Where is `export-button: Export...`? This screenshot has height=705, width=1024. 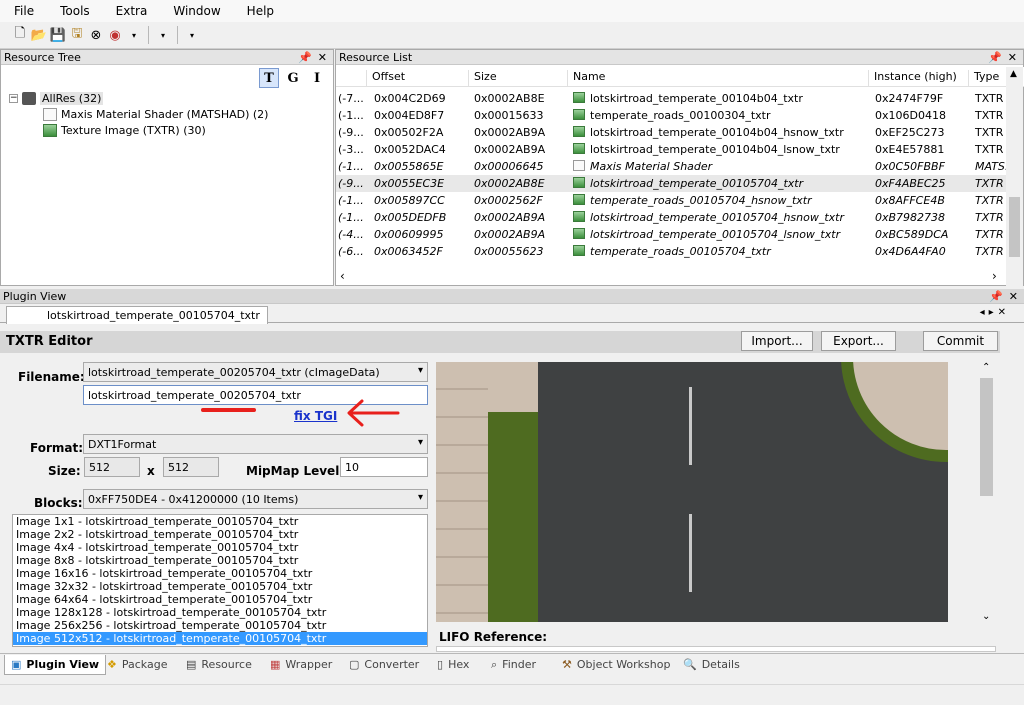
export-button: Export... is located at coordinates (858, 341).